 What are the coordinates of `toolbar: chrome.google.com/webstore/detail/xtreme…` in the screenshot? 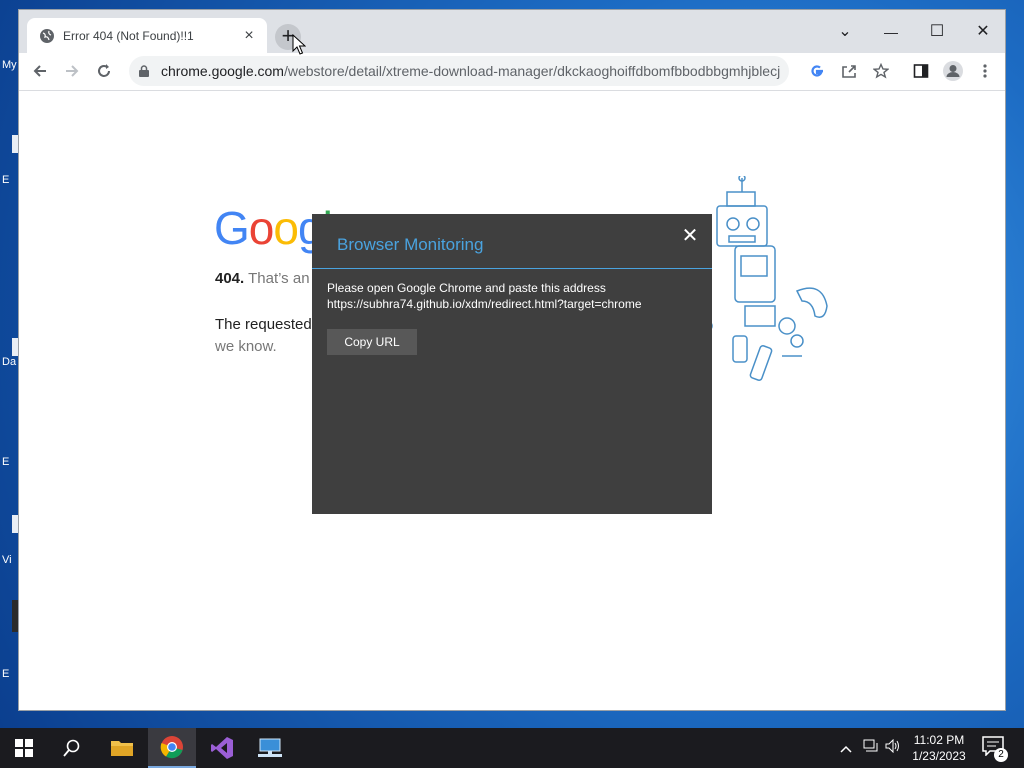 It's located at (512, 72).